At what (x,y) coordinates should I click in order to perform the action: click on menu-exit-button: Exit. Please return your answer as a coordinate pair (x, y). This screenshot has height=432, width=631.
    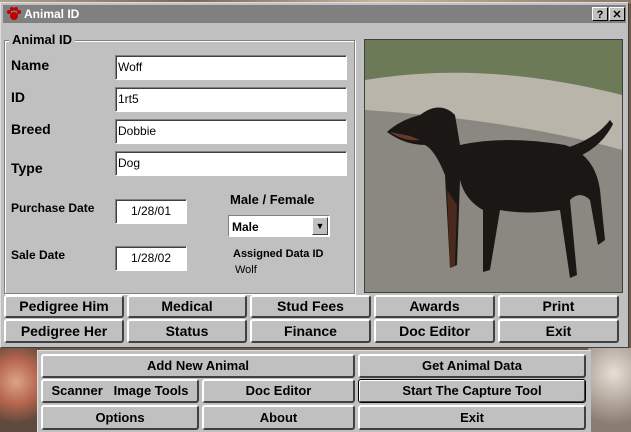
    Looking at the image, I should click on (472, 417).